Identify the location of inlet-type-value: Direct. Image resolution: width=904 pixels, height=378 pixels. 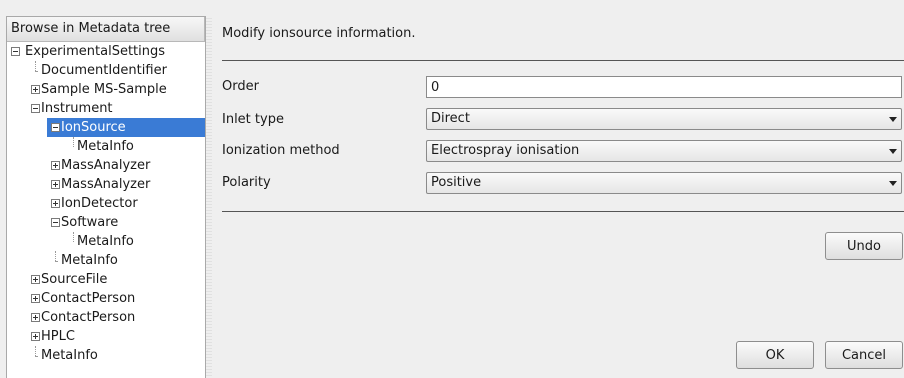
(450, 118).